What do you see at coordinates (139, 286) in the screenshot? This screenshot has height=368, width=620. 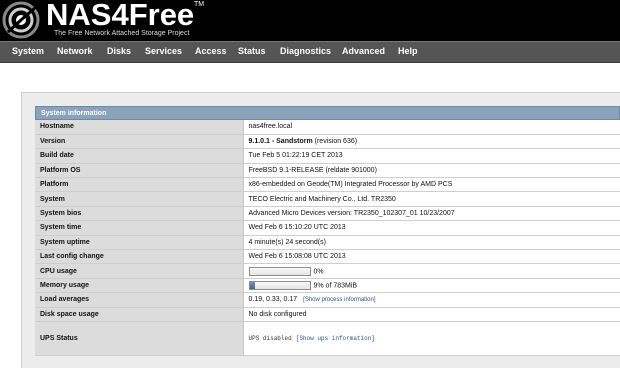 I see `memory-usage-label: Memory usage` at bounding box center [139, 286].